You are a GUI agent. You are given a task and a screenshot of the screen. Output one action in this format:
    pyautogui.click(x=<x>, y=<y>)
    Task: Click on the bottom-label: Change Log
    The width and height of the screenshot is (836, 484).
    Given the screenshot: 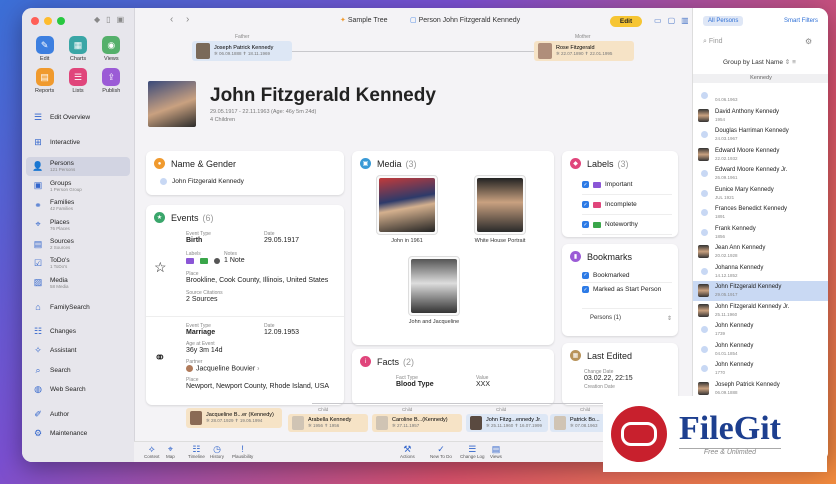 What is the action you would take?
    pyautogui.click(x=472, y=456)
    